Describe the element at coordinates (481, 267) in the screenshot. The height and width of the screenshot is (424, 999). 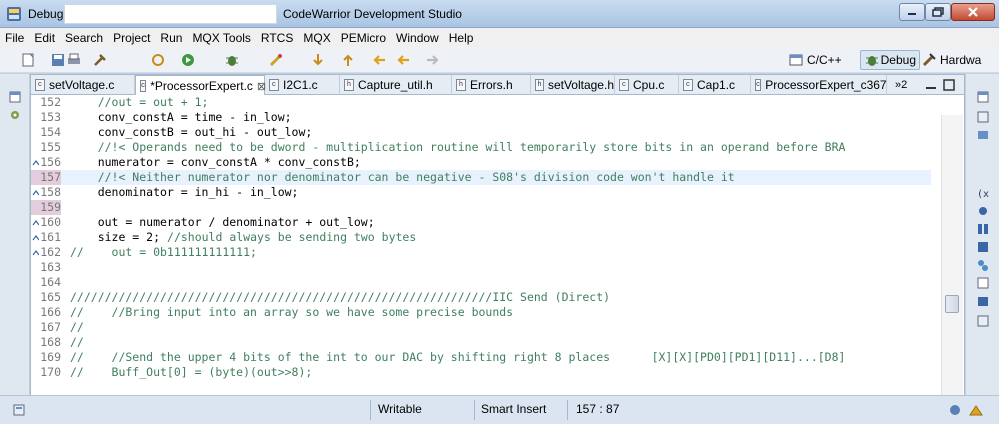
I see `code-line: 163` at that location.